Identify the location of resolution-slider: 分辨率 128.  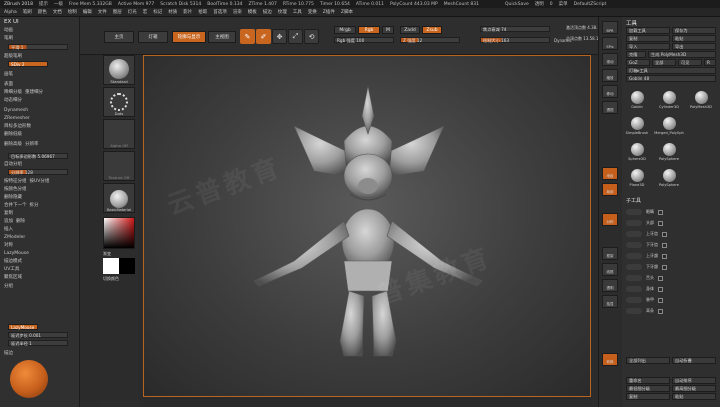
(38, 172).